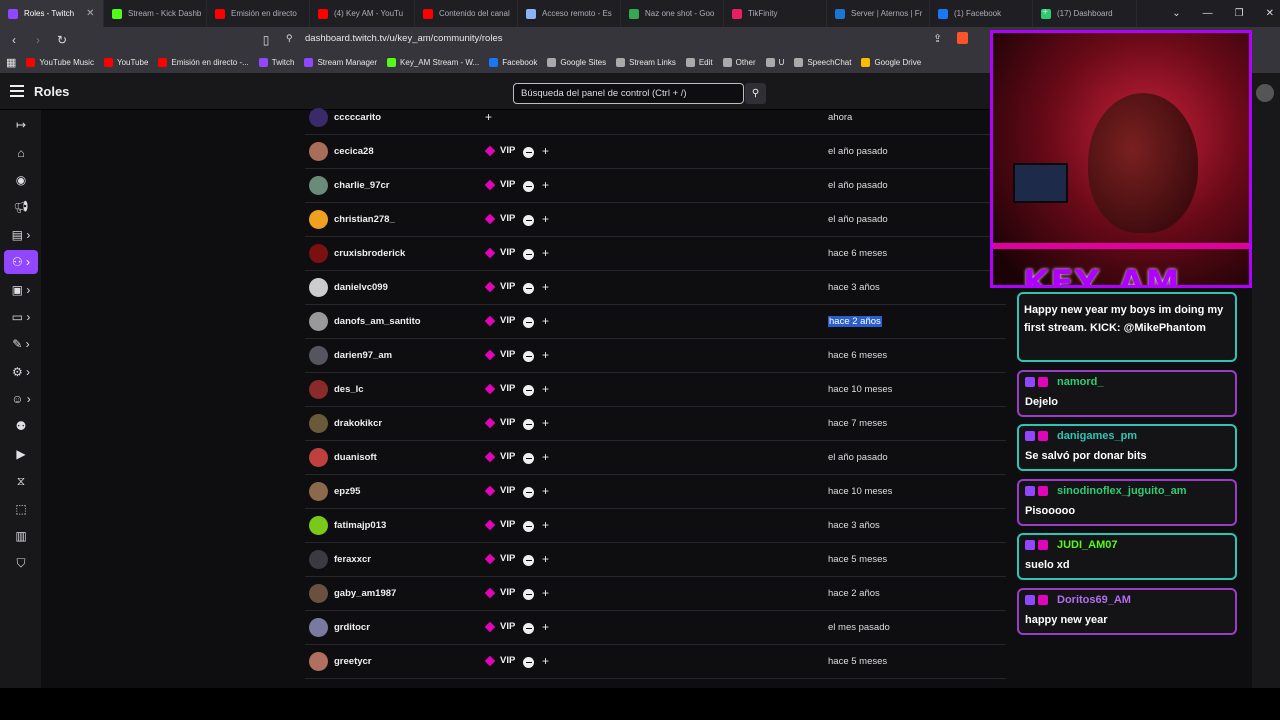 The width and height of the screenshot is (1280, 720). What do you see at coordinates (21, 207) in the screenshot?
I see `megaphone-icon: 📢︎` at bounding box center [21, 207].